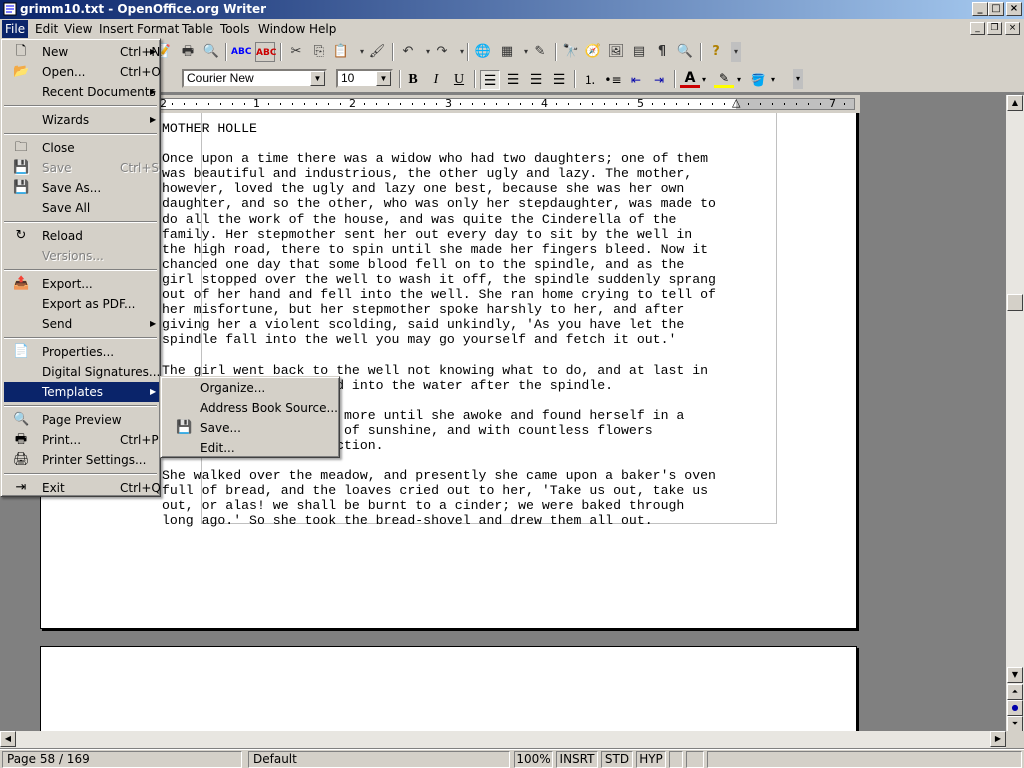  I want to click on nonprinting-characters-icon: ¶, so click(662, 52).